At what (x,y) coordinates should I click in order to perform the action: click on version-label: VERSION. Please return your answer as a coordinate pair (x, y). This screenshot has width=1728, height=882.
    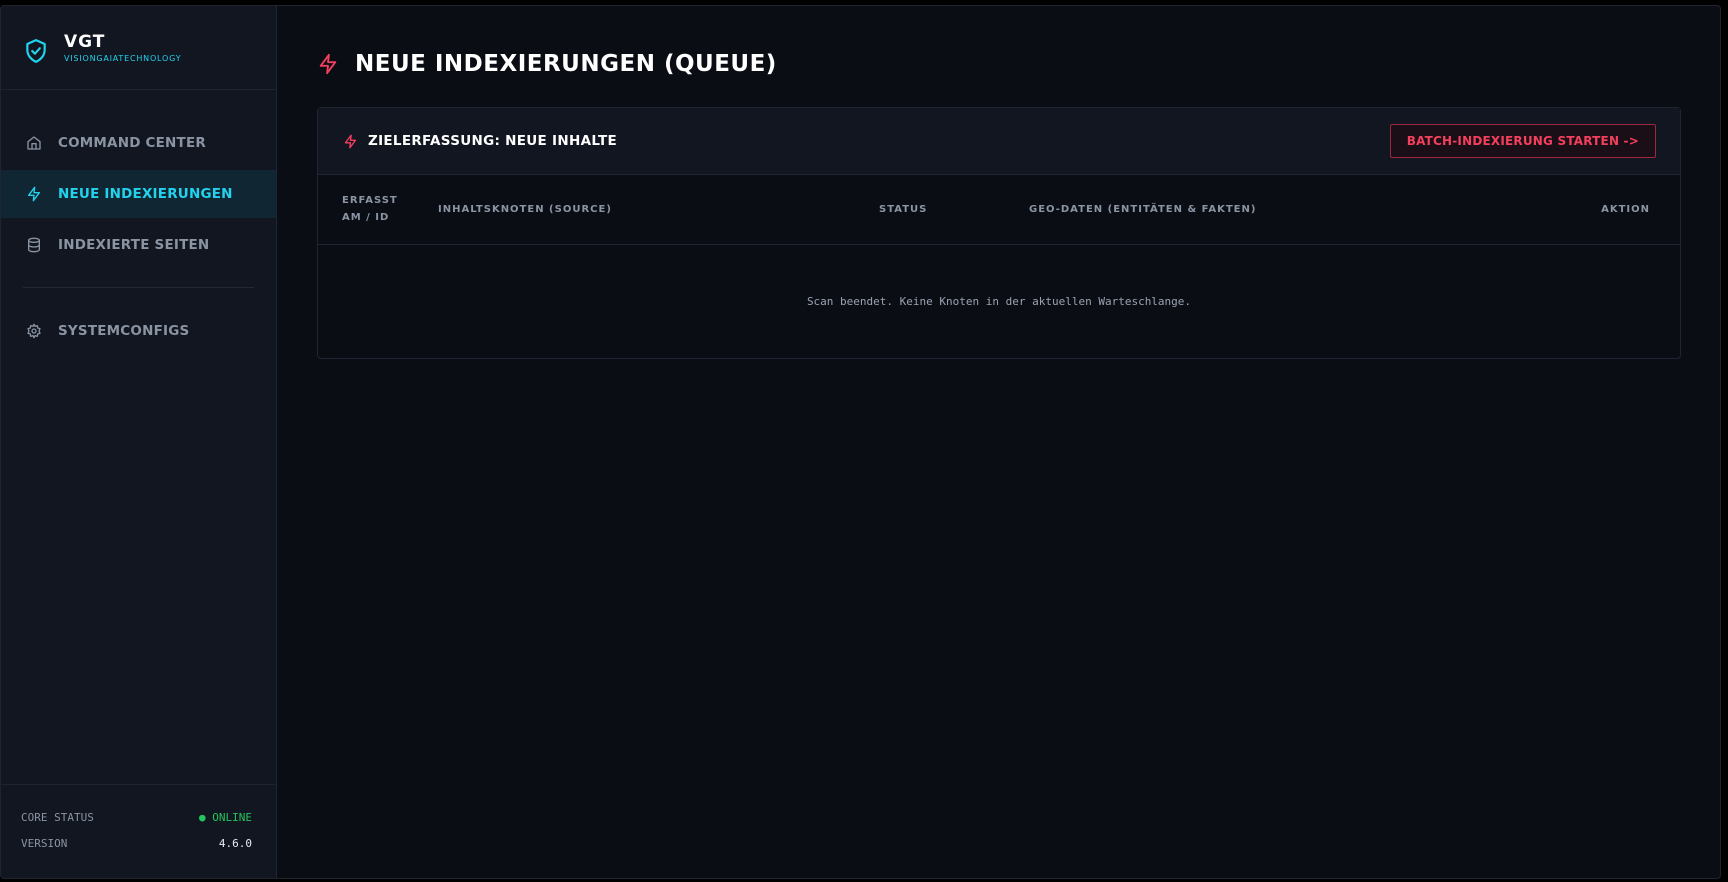
    Looking at the image, I should click on (44, 843).